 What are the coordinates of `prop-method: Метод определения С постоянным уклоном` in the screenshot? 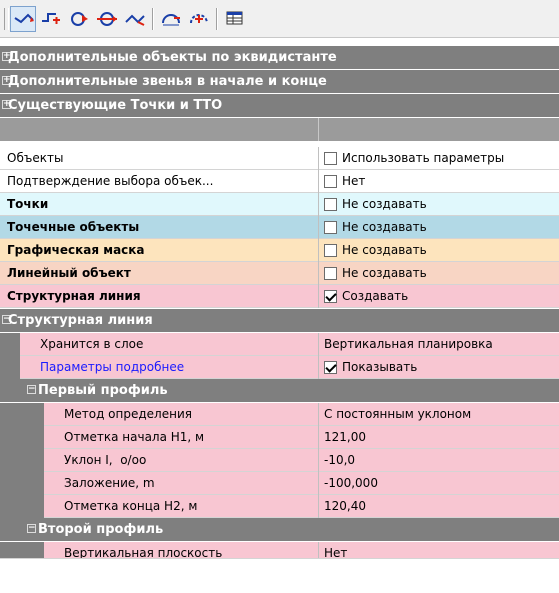 It's located at (279, 414).